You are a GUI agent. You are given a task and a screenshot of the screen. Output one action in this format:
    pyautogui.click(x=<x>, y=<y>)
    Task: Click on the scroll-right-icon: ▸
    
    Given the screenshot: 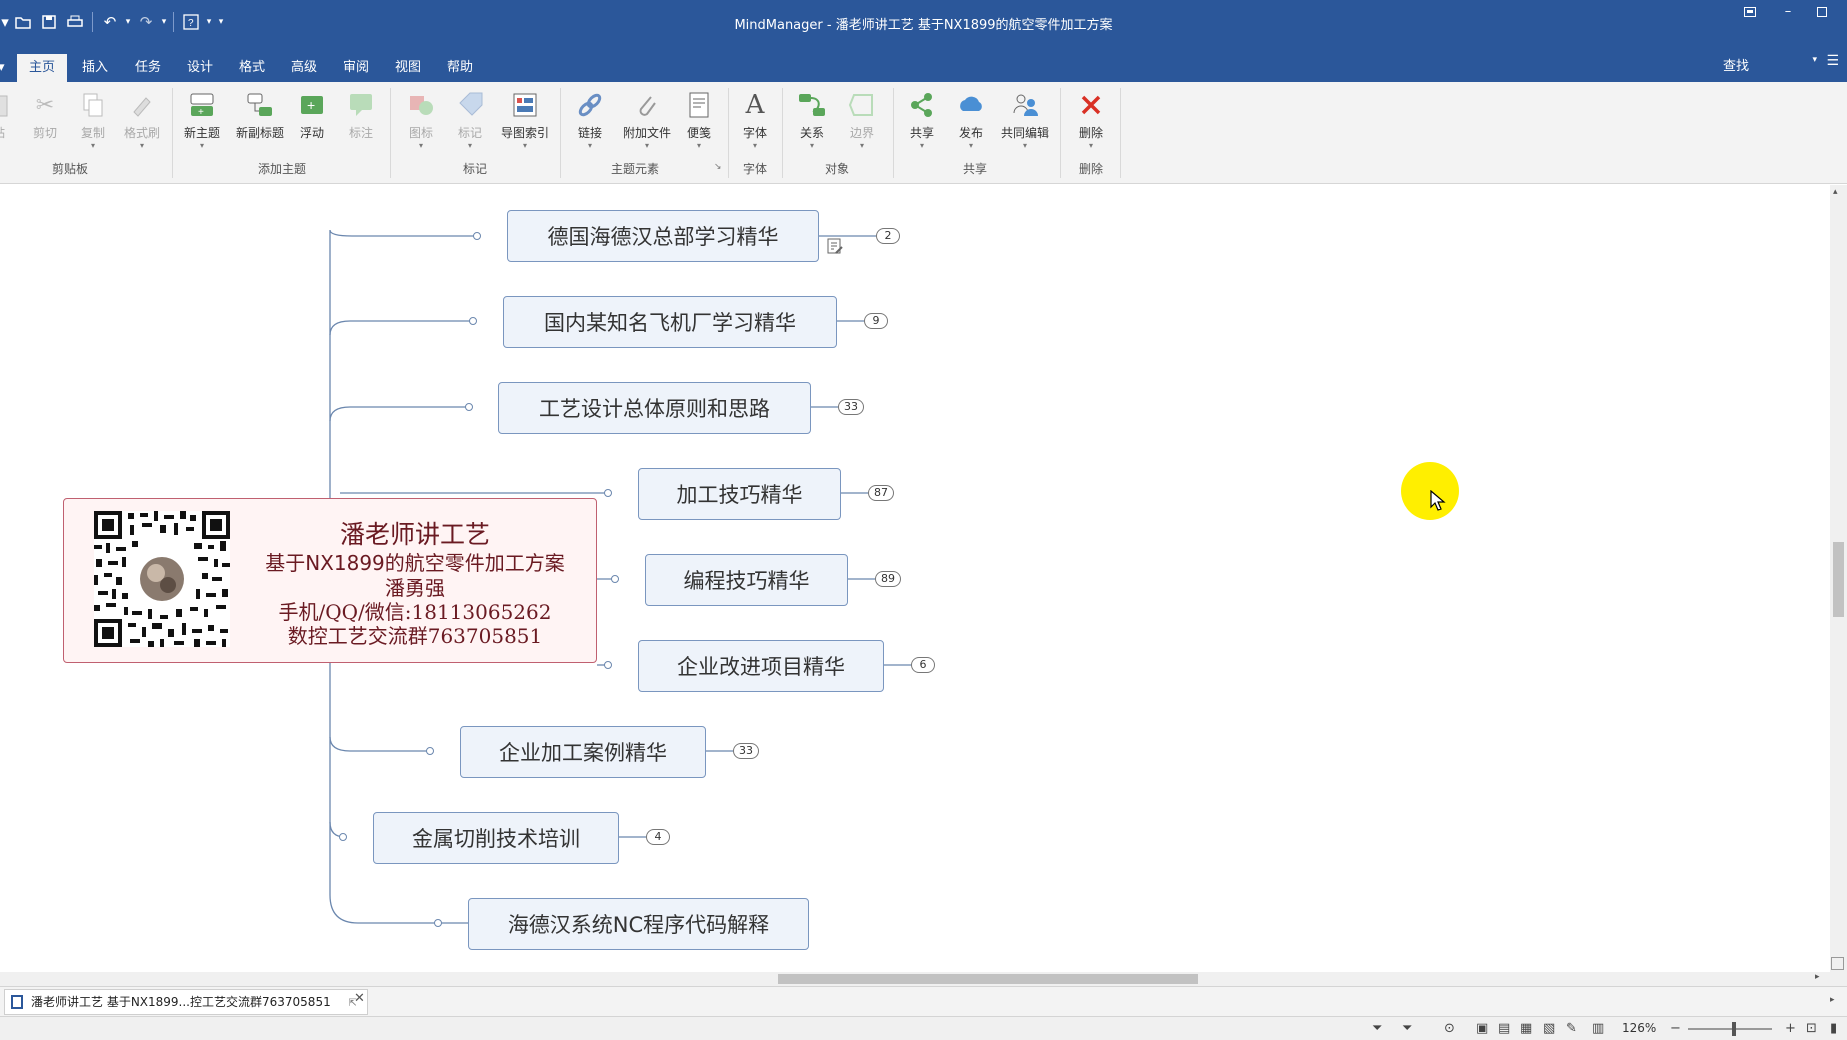 What is the action you would take?
    pyautogui.click(x=1817, y=977)
    